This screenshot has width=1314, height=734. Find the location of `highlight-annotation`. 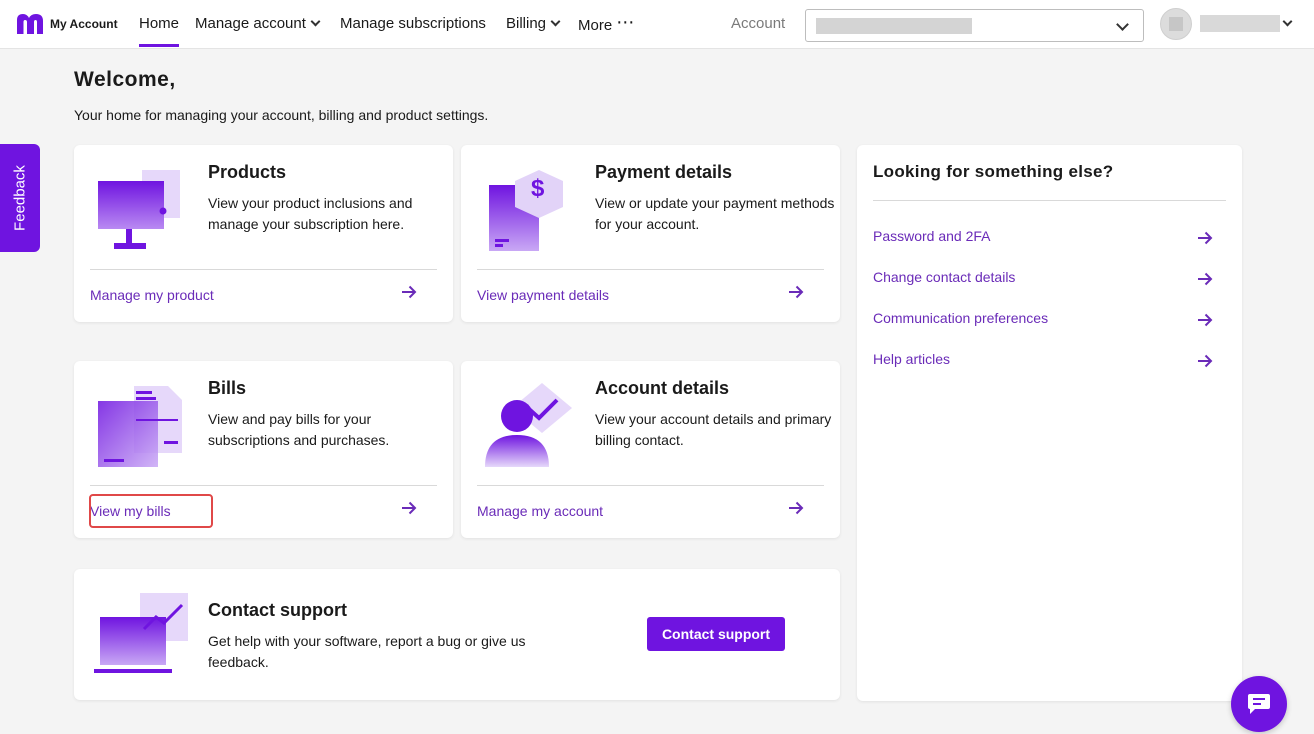

highlight-annotation is located at coordinates (151, 511).